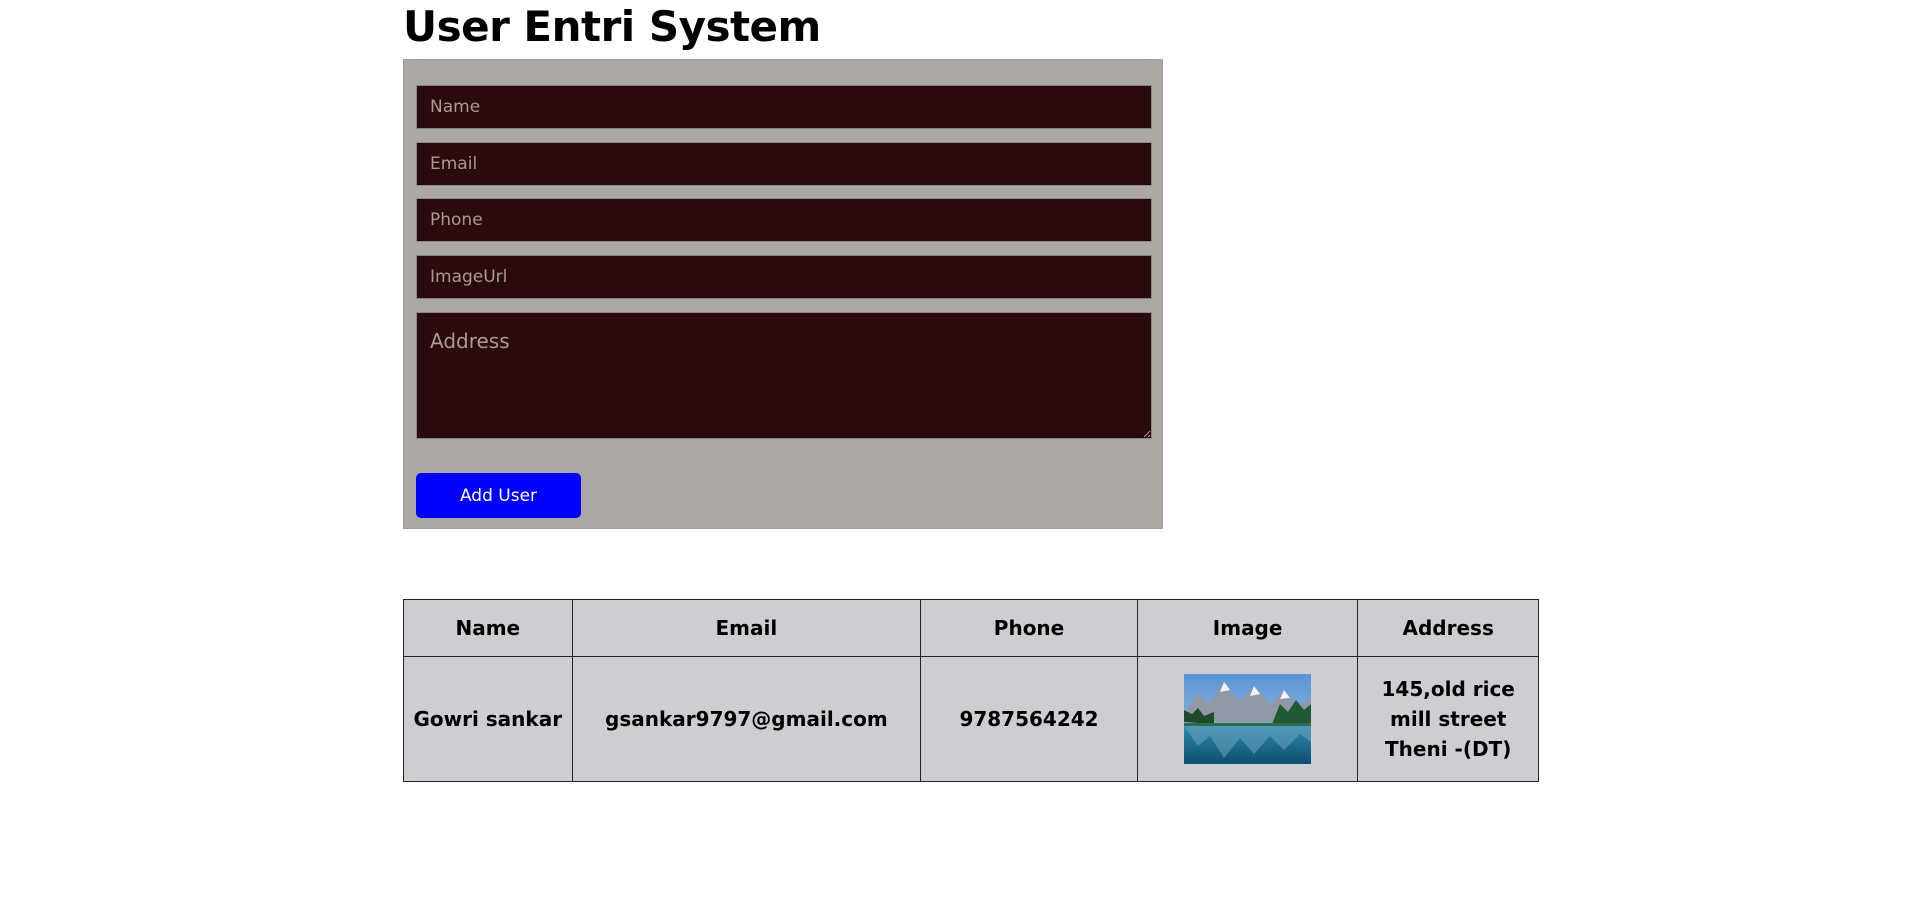 The width and height of the screenshot is (1920, 911). Describe the element at coordinates (1247, 628) in the screenshot. I see `column-header-image: Image` at that location.